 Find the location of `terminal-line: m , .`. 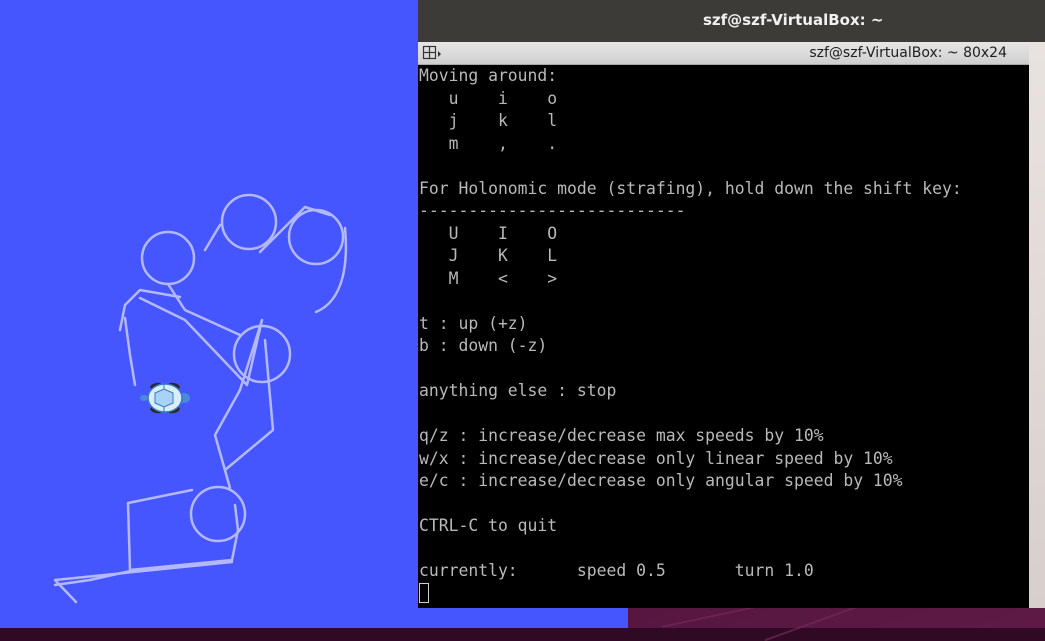

terminal-line: m , . is located at coordinates (488, 143).